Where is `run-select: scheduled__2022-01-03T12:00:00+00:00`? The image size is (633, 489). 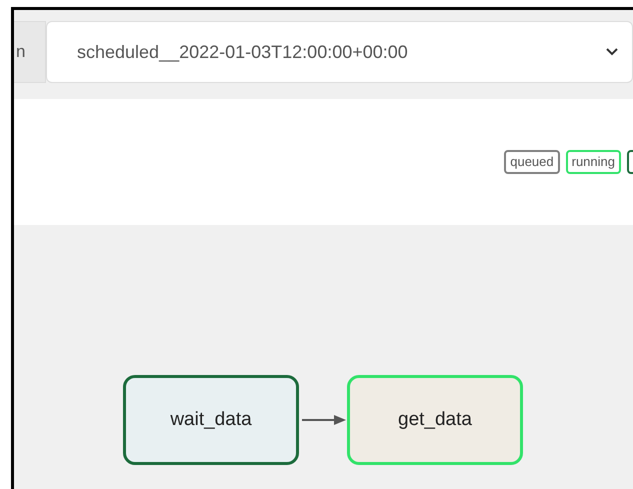
run-select: scheduled__2022-01-03T12:00:00+00:00 is located at coordinates (339, 52).